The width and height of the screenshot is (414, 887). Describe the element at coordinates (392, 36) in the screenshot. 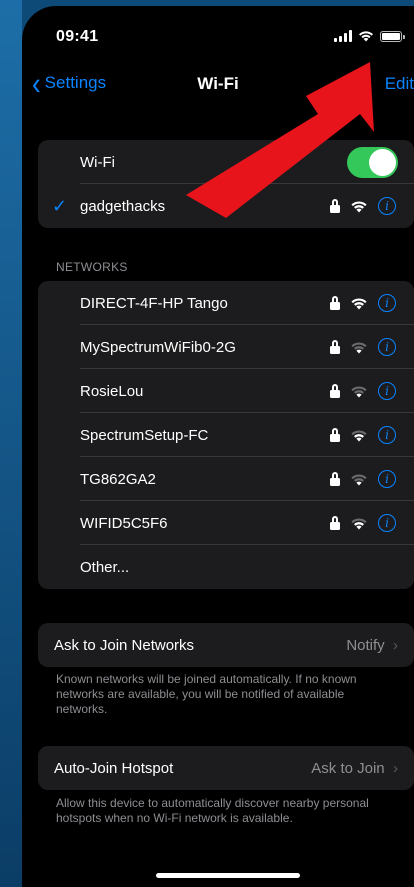

I see `battery-icon` at that location.